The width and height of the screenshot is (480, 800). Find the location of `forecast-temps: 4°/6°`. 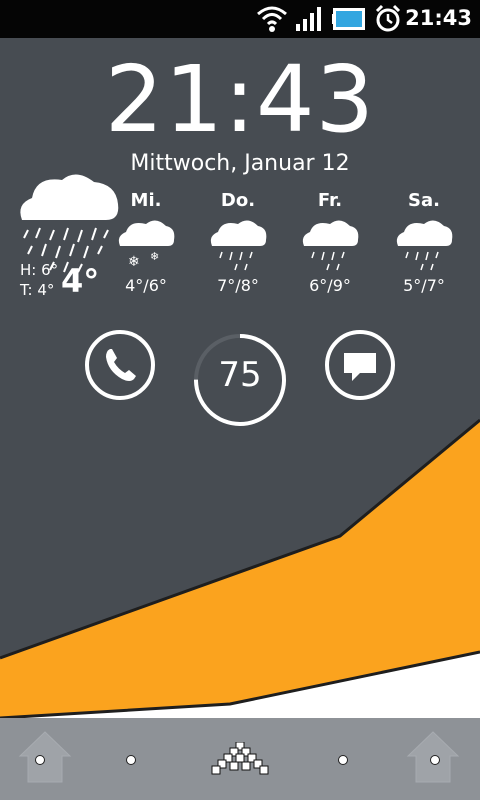

forecast-temps: 4°/6° is located at coordinates (146, 285).